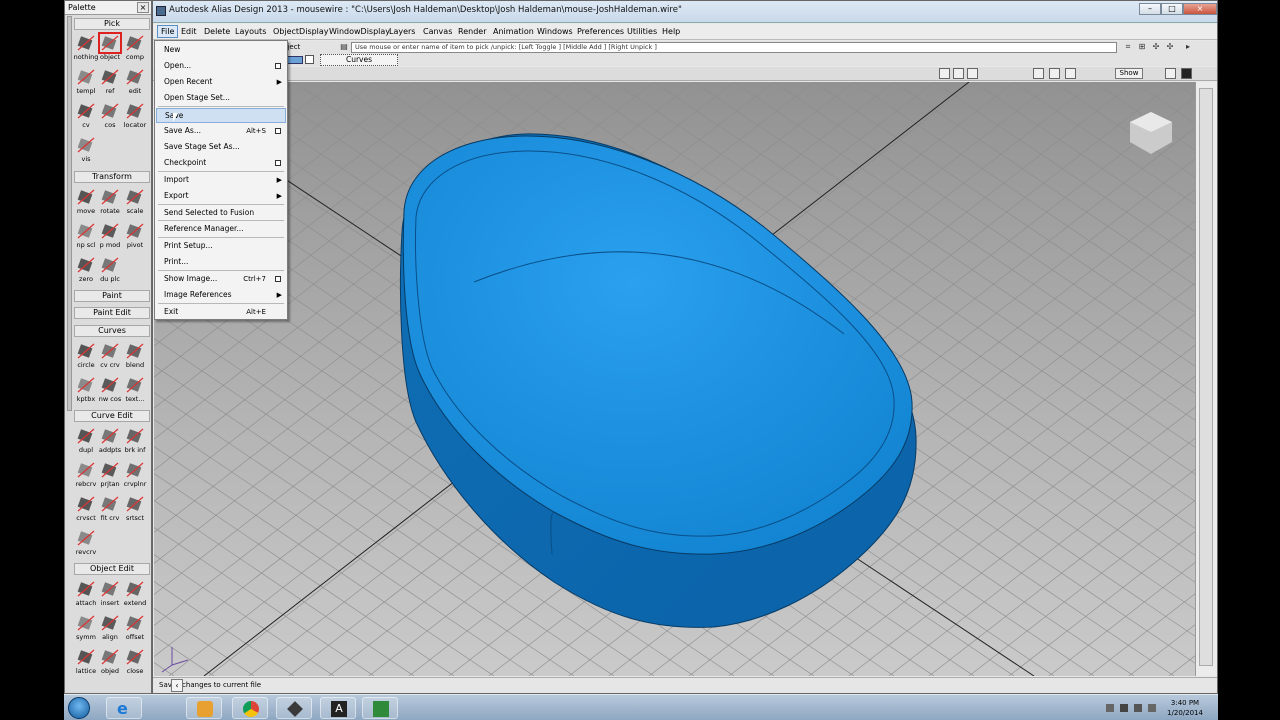 Image resolution: width=1280 pixels, height=720 pixels. Describe the element at coordinates (1151, 133) in the screenshot. I see `view-cube` at that location.